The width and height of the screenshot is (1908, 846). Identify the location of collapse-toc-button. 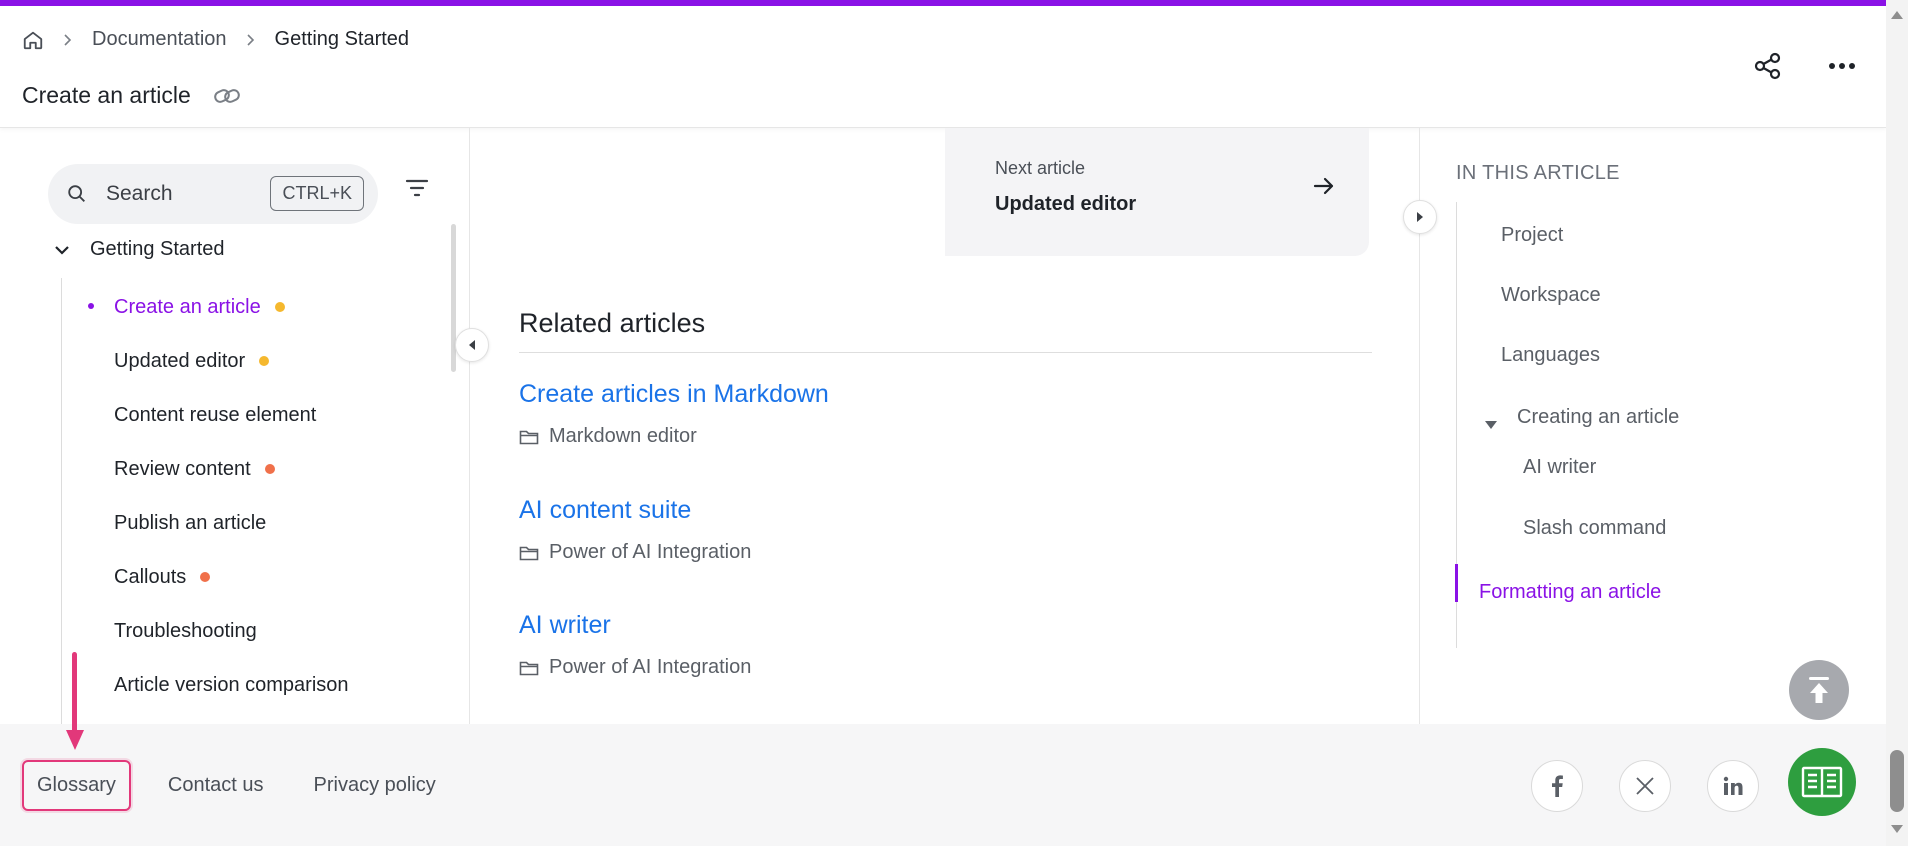
(1420, 217).